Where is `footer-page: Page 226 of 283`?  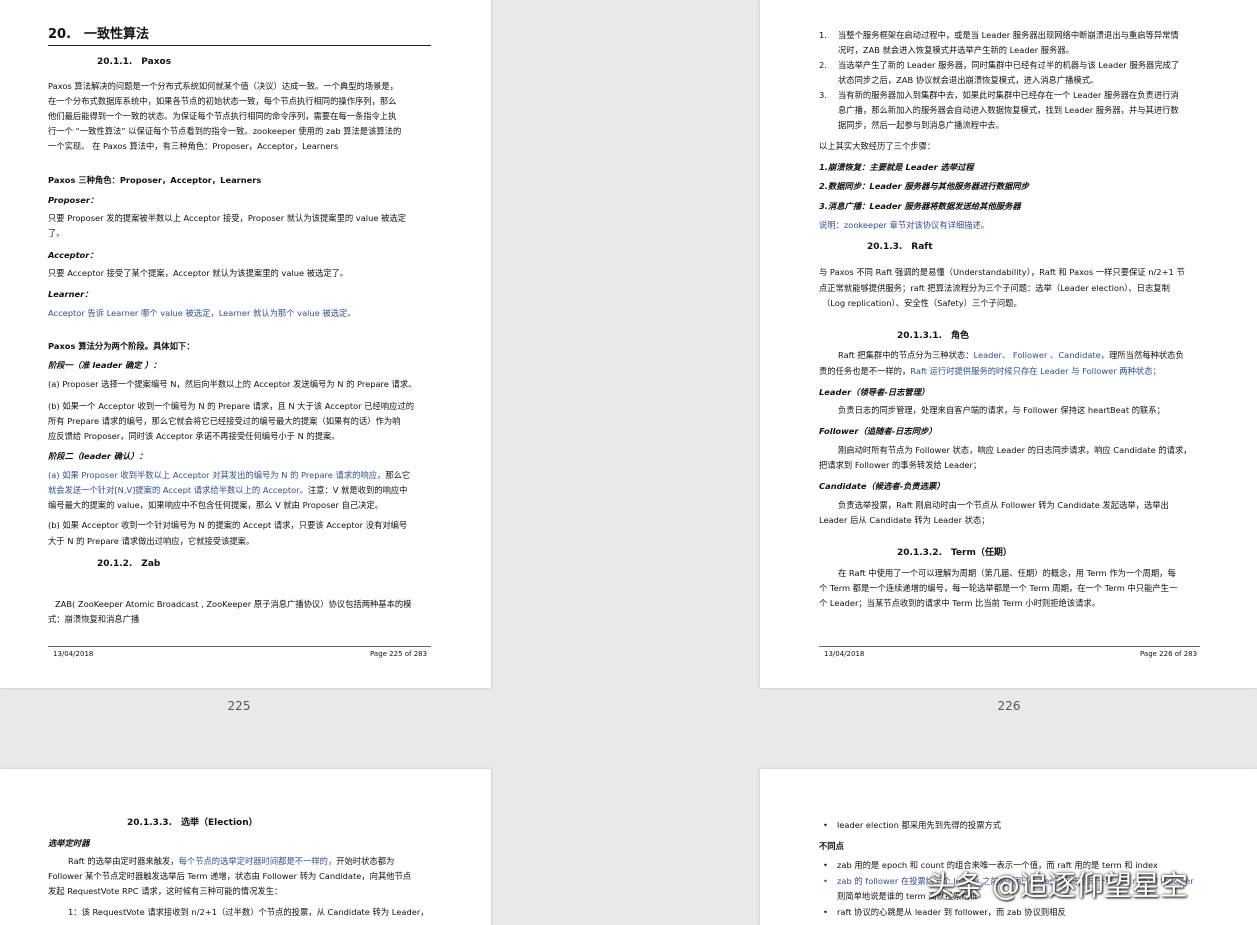 footer-page: Page 226 of 283 is located at coordinates (1169, 654).